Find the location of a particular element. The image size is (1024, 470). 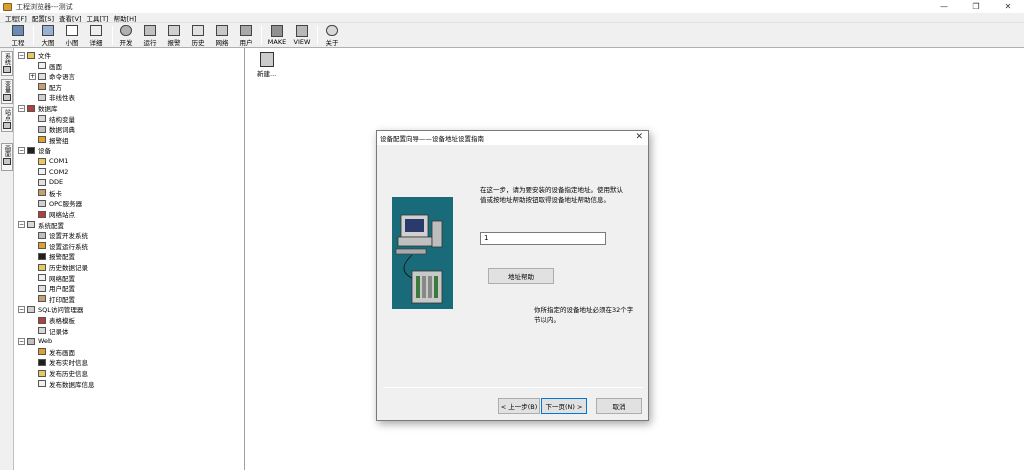

tree-item: 发布历史信息 is located at coordinates (58, 373).